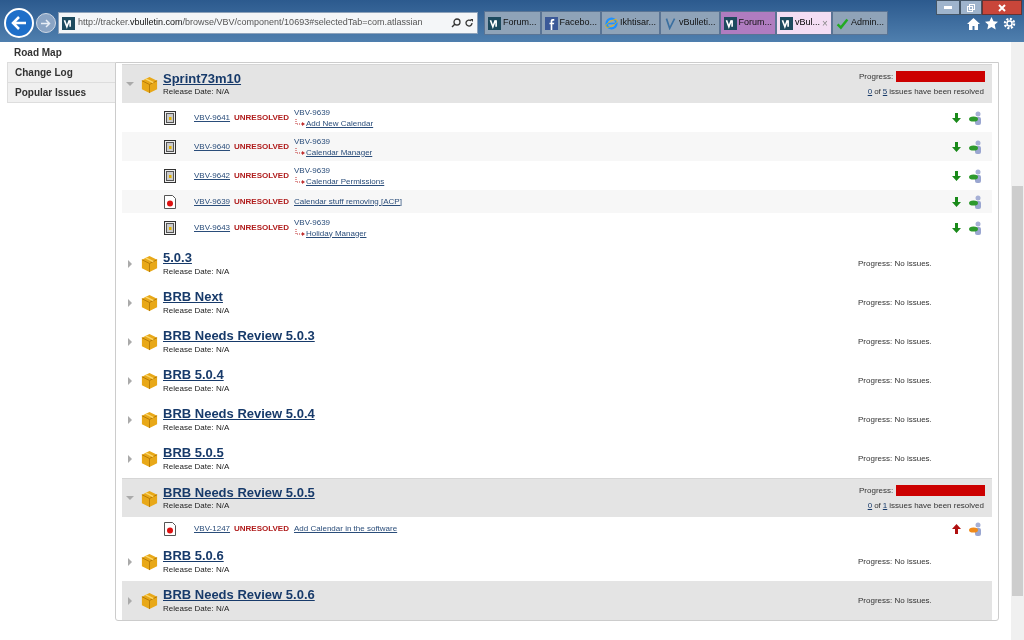 This screenshot has height=640, width=1024. I want to click on close-button, so click(1002, 7).